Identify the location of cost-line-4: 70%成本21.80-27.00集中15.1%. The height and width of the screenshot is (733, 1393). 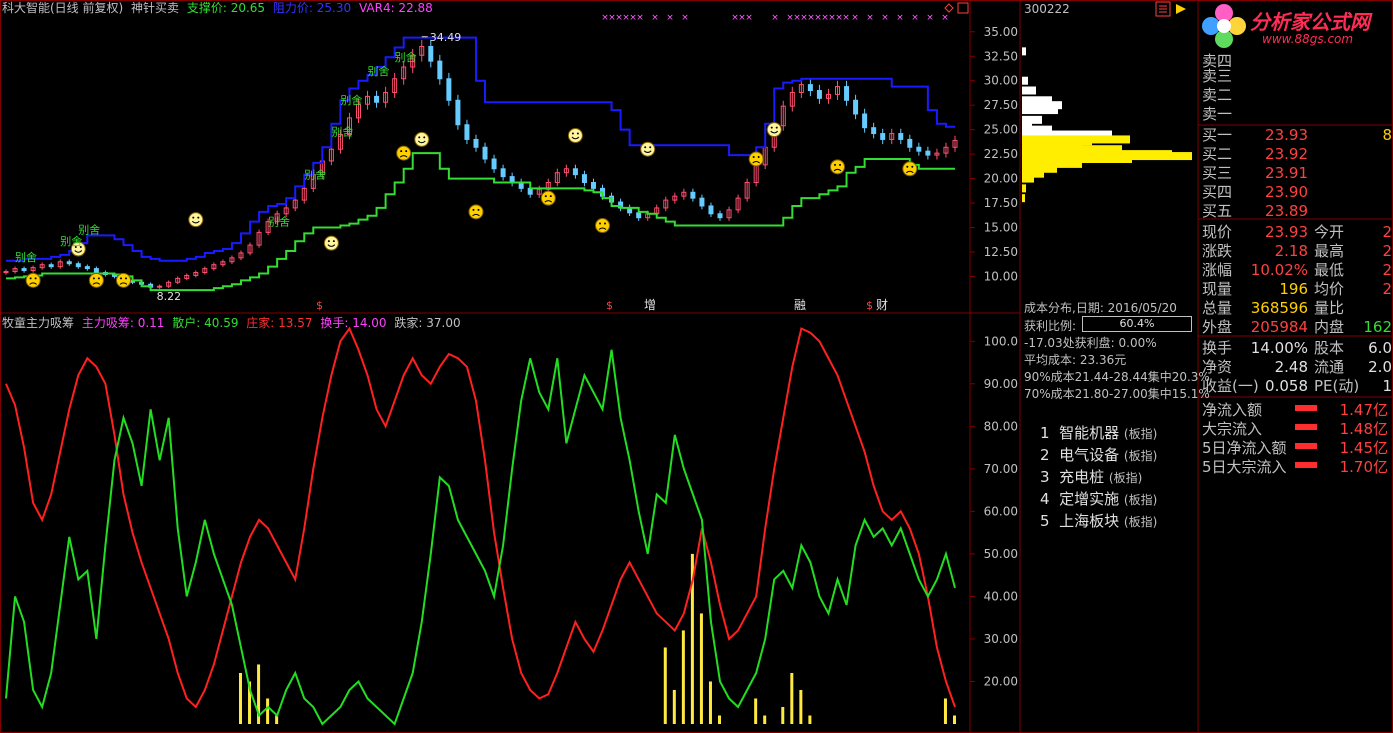
(1117, 394).